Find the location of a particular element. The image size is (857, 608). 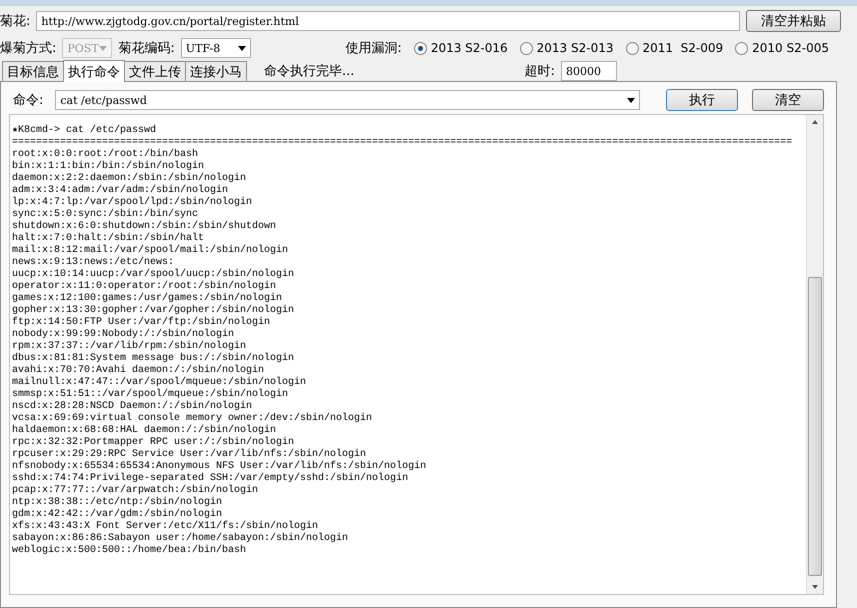

radio-label: 2013 S2-013 is located at coordinates (575, 48).